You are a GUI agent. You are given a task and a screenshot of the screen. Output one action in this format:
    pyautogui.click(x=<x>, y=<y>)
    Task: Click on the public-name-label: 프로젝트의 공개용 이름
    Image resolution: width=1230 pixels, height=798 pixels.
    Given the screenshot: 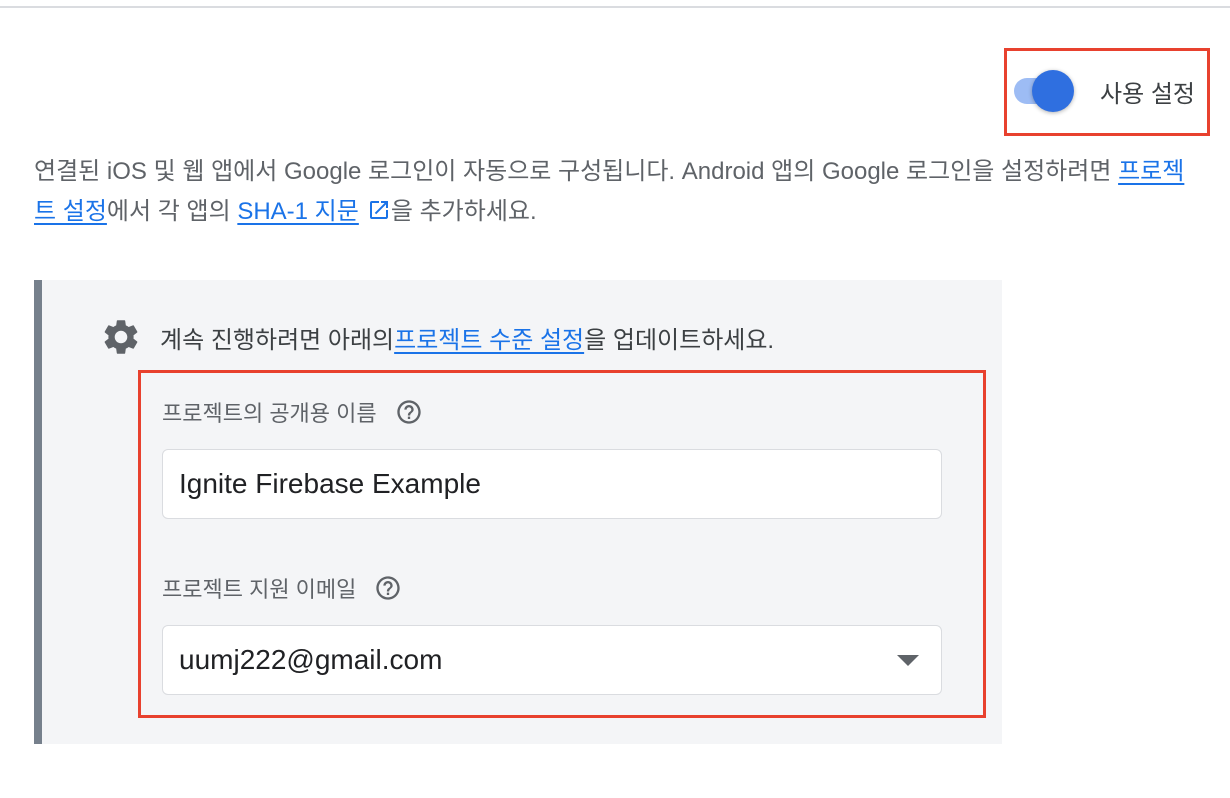 What is the action you would take?
    pyautogui.click(x=292, y=412)
    